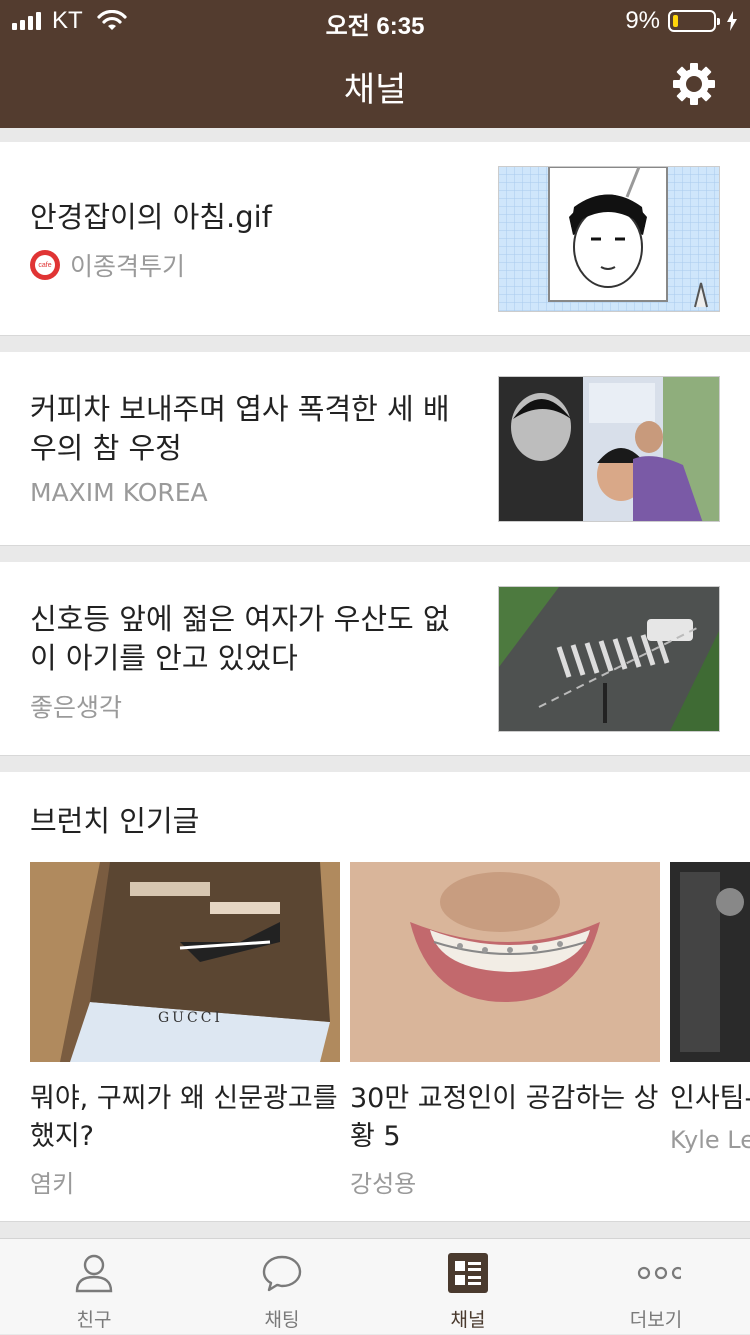 This screenshot has height=1335, width=750. Describe the element at coordinates (240, 638) in the screenshot. I see `card-headline: 신호등 앞에 젊은 여자가 우산도 없이 아기를 안고 있었다` at that location.